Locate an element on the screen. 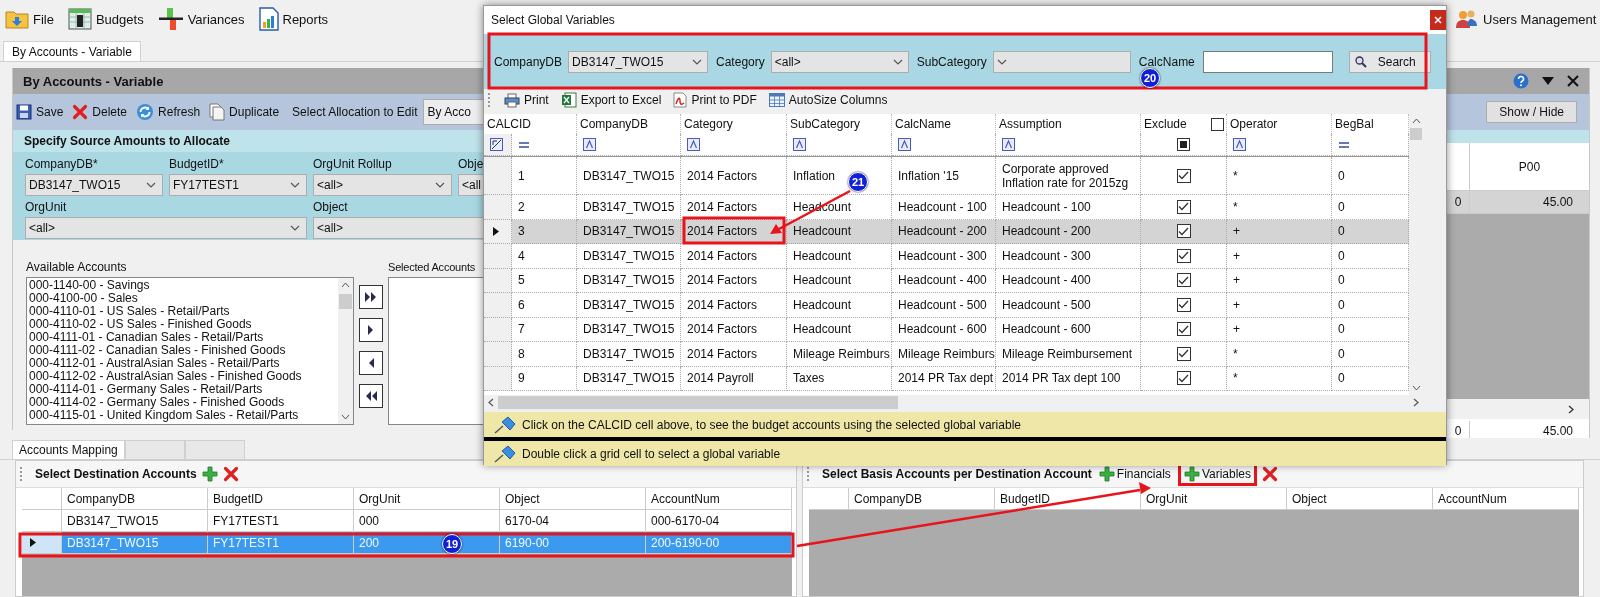 The height and width of the screenshot is (597, 1600). grid-row: 3 DB3147_TWO15 2014 Factors Headcount Headcount - 200 Headcount - 200 + 0 is located at coordinates (946, 231).